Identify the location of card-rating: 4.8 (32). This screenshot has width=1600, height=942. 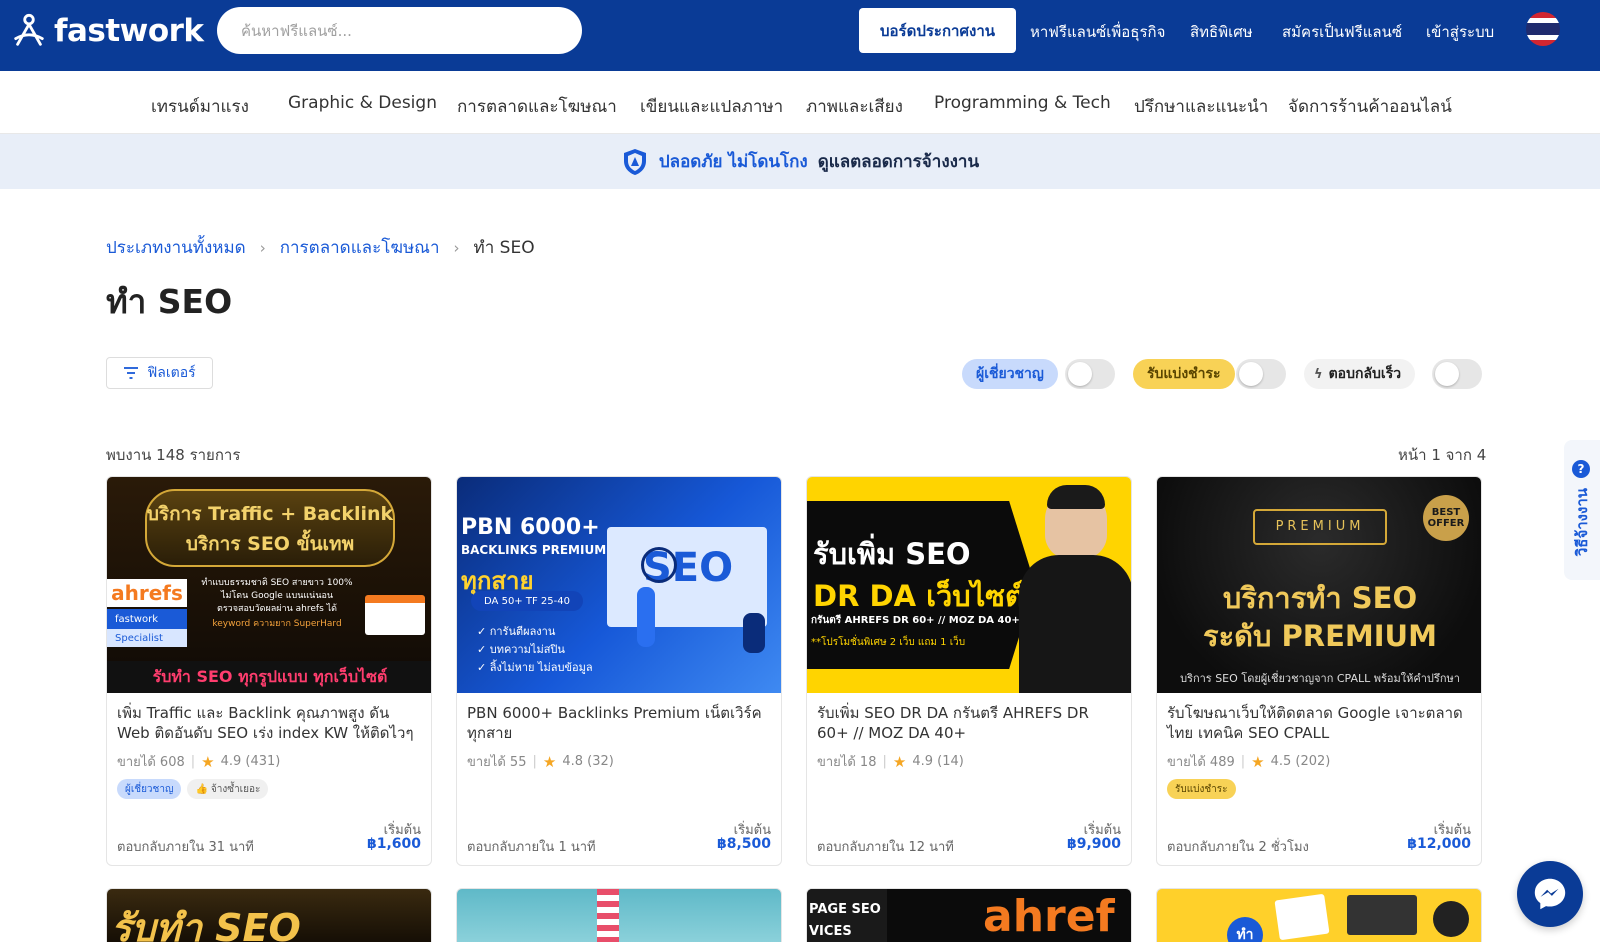
(588, 761).